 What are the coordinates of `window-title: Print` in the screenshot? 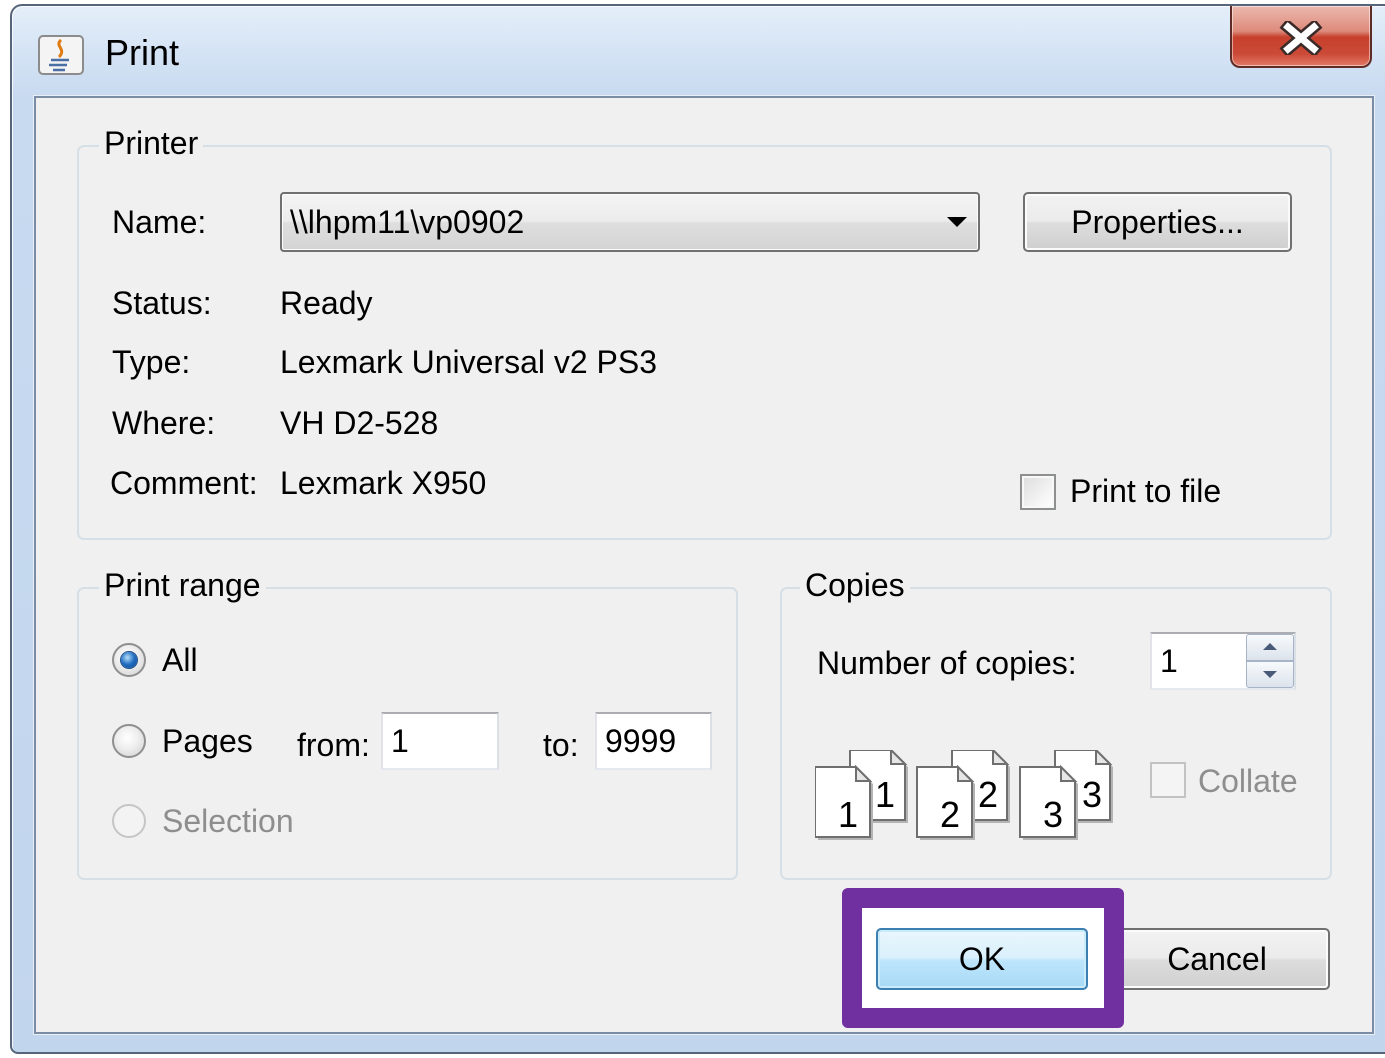 It's located at (142, 52).